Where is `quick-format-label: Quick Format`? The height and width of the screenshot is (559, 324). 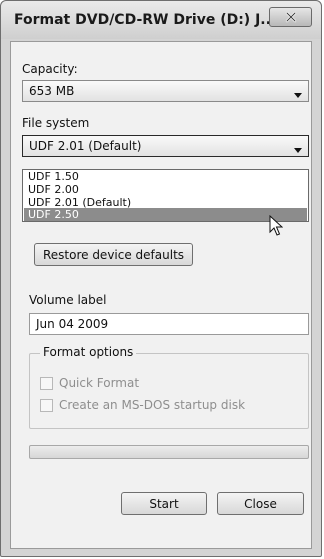
quick-format-label: Quick Format is located at coordinates (99, 383).